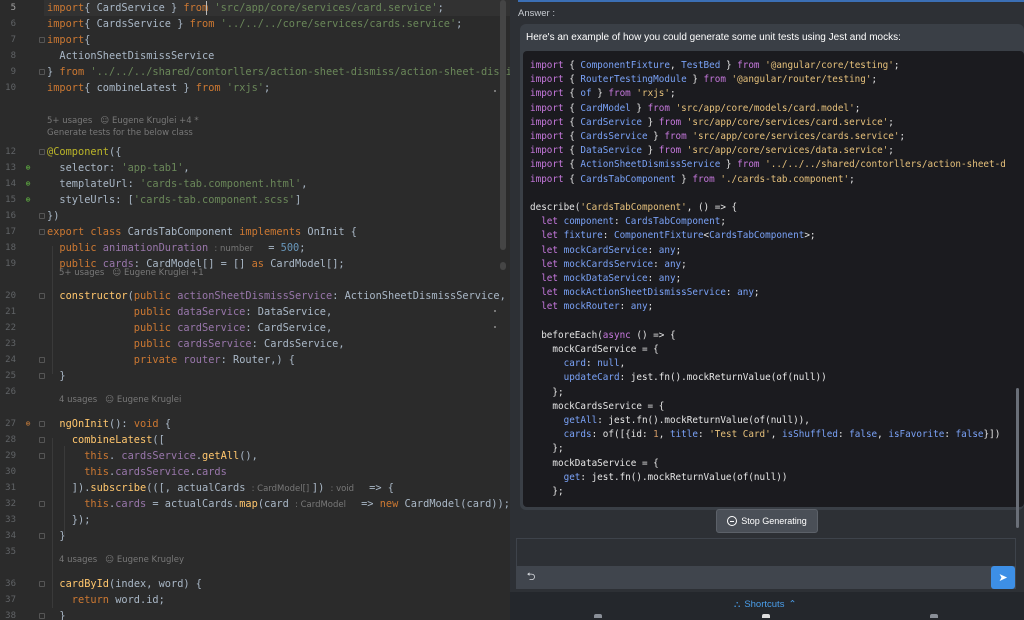  I want to click on usages-hint: 4 usages ☺ Eugene Kruglei, so click(120, 400).